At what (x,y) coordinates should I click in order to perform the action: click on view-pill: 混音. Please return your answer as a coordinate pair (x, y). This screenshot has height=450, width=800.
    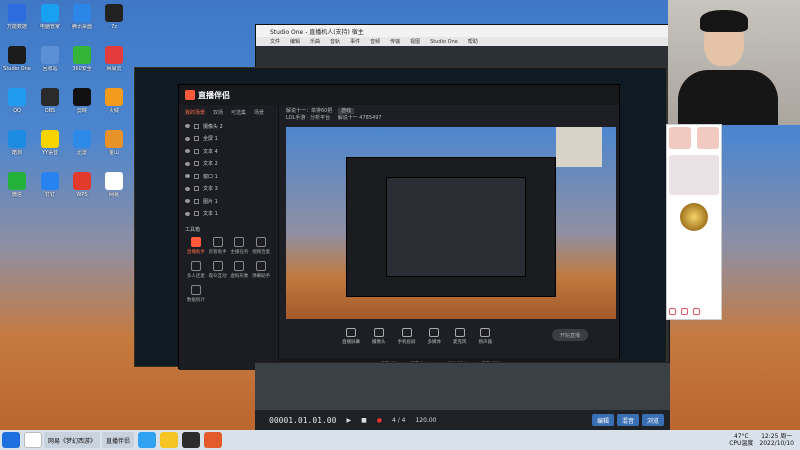
    Looking at the image, I should click on (627, 420).